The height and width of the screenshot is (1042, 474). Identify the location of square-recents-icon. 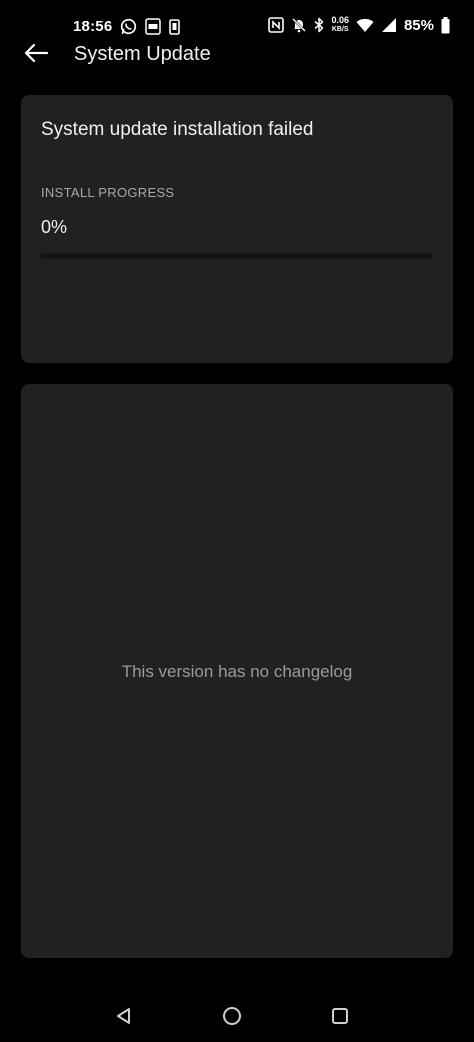
(340, 1018).